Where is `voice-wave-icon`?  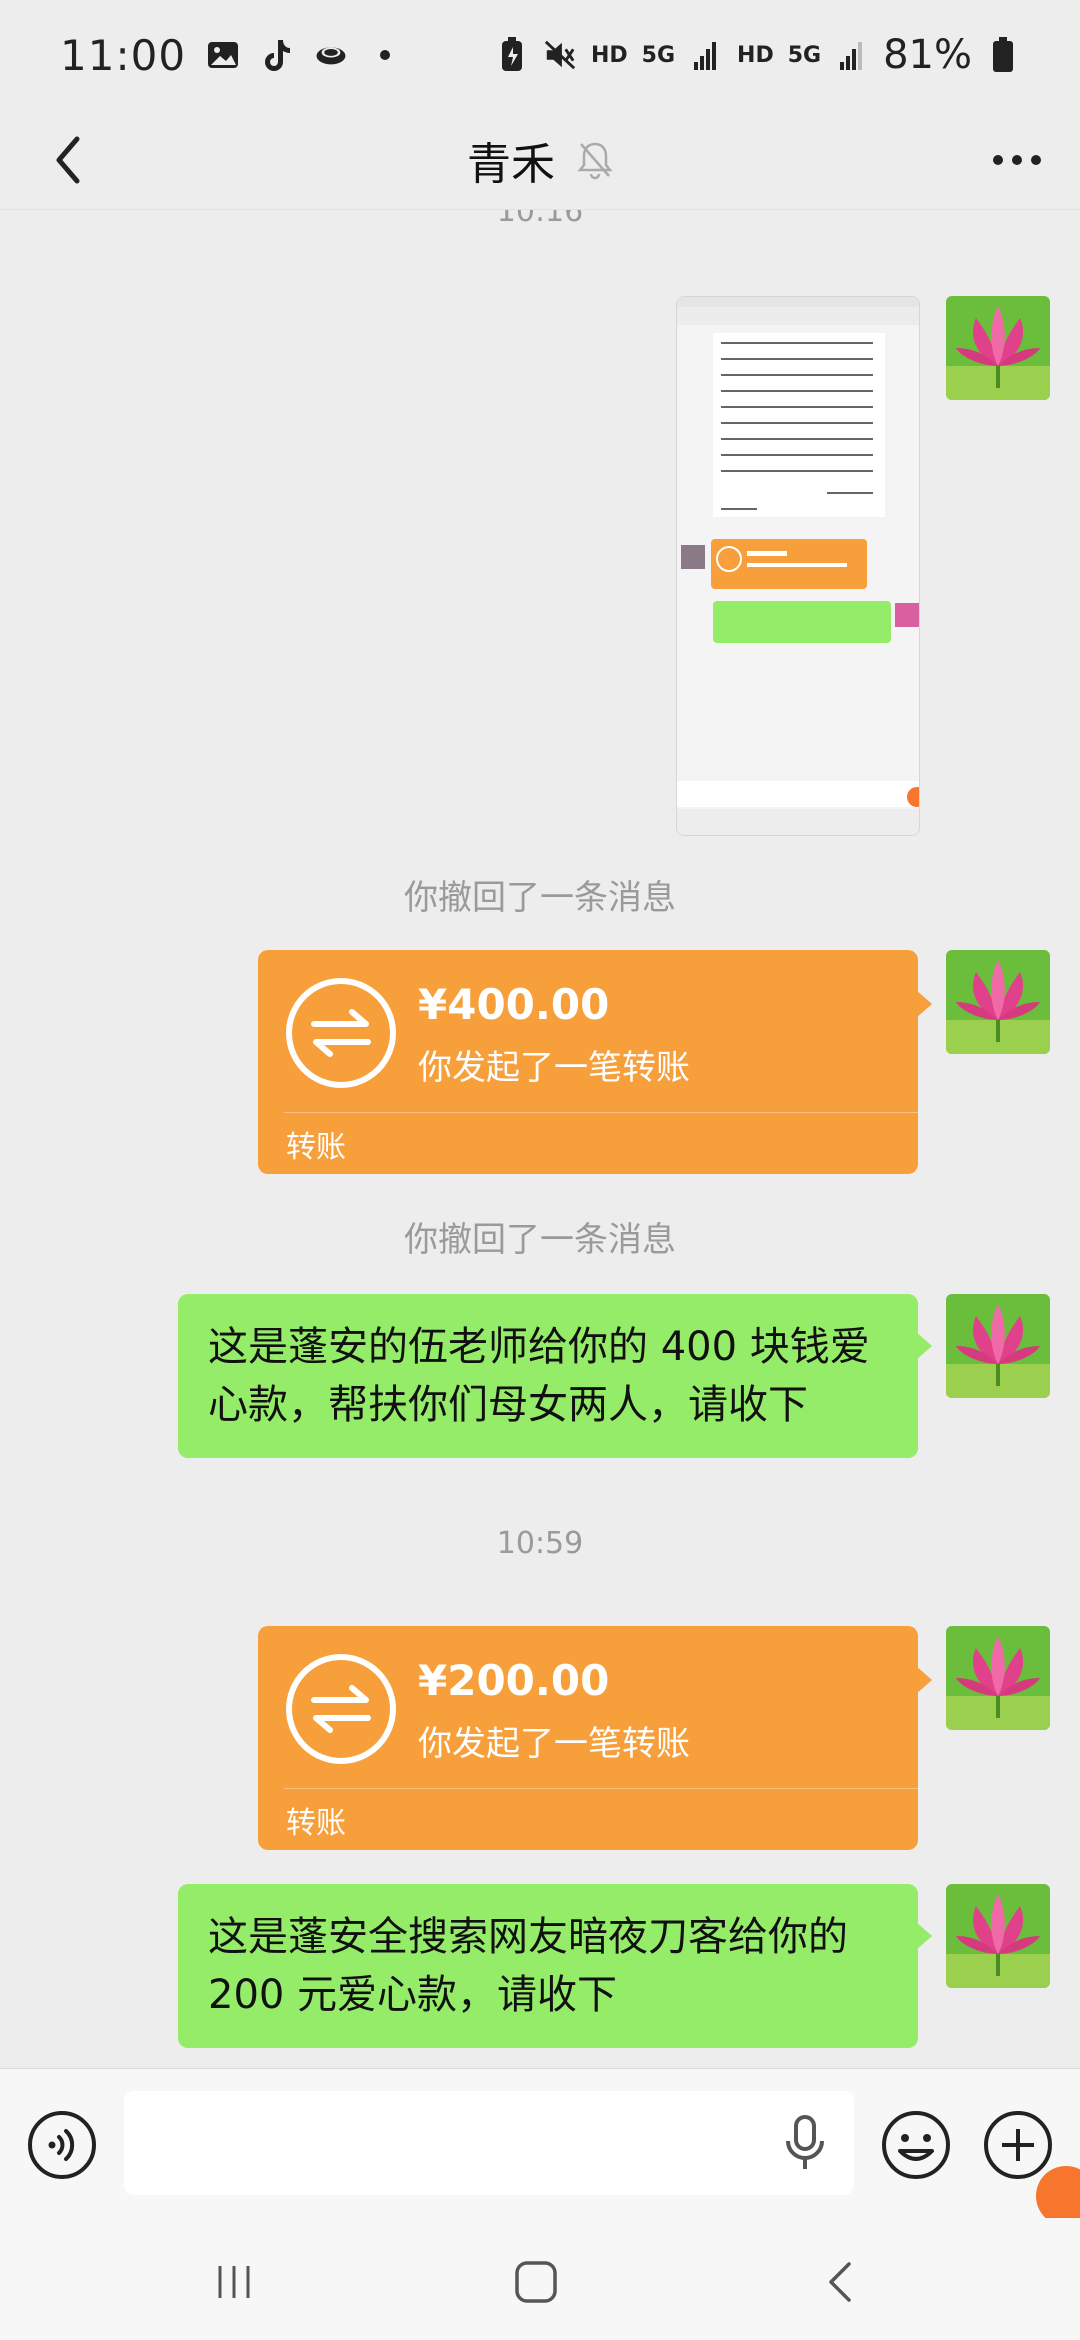 voice-wave-icon is located at coordinates (62, 2145).